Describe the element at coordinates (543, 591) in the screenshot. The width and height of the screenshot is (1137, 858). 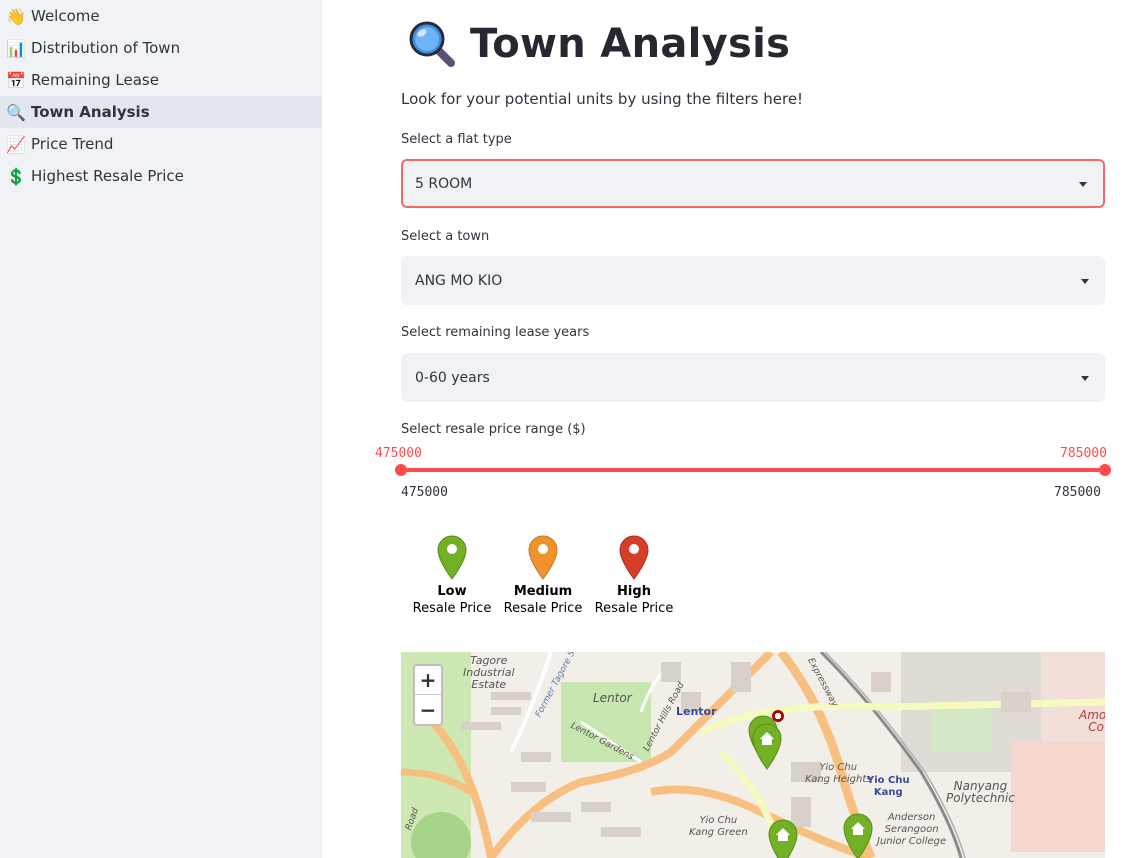
I see `legend-level: Medium` at that location.